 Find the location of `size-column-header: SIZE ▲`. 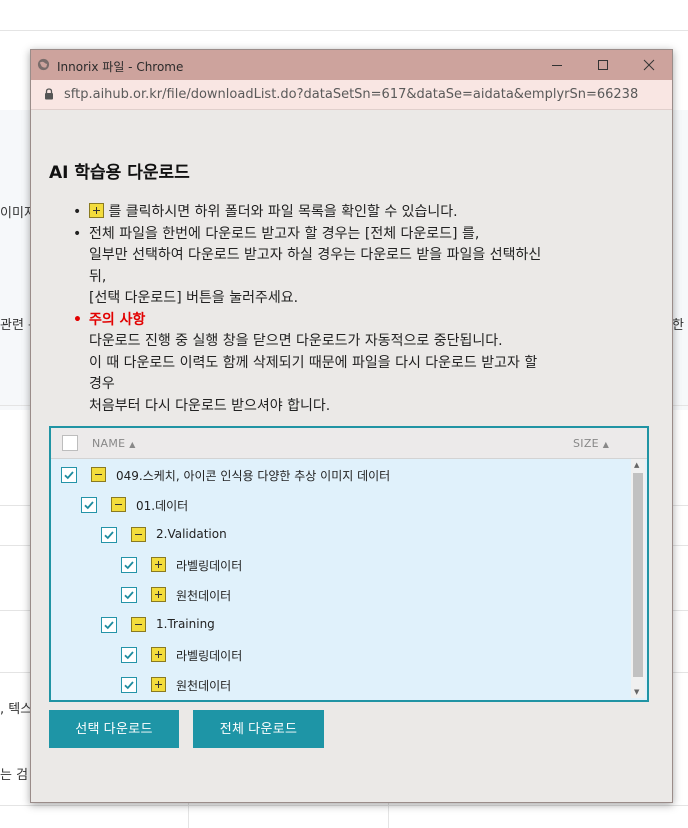

size-column-header: SIZE ▲ is located at coordinates (591, 443).